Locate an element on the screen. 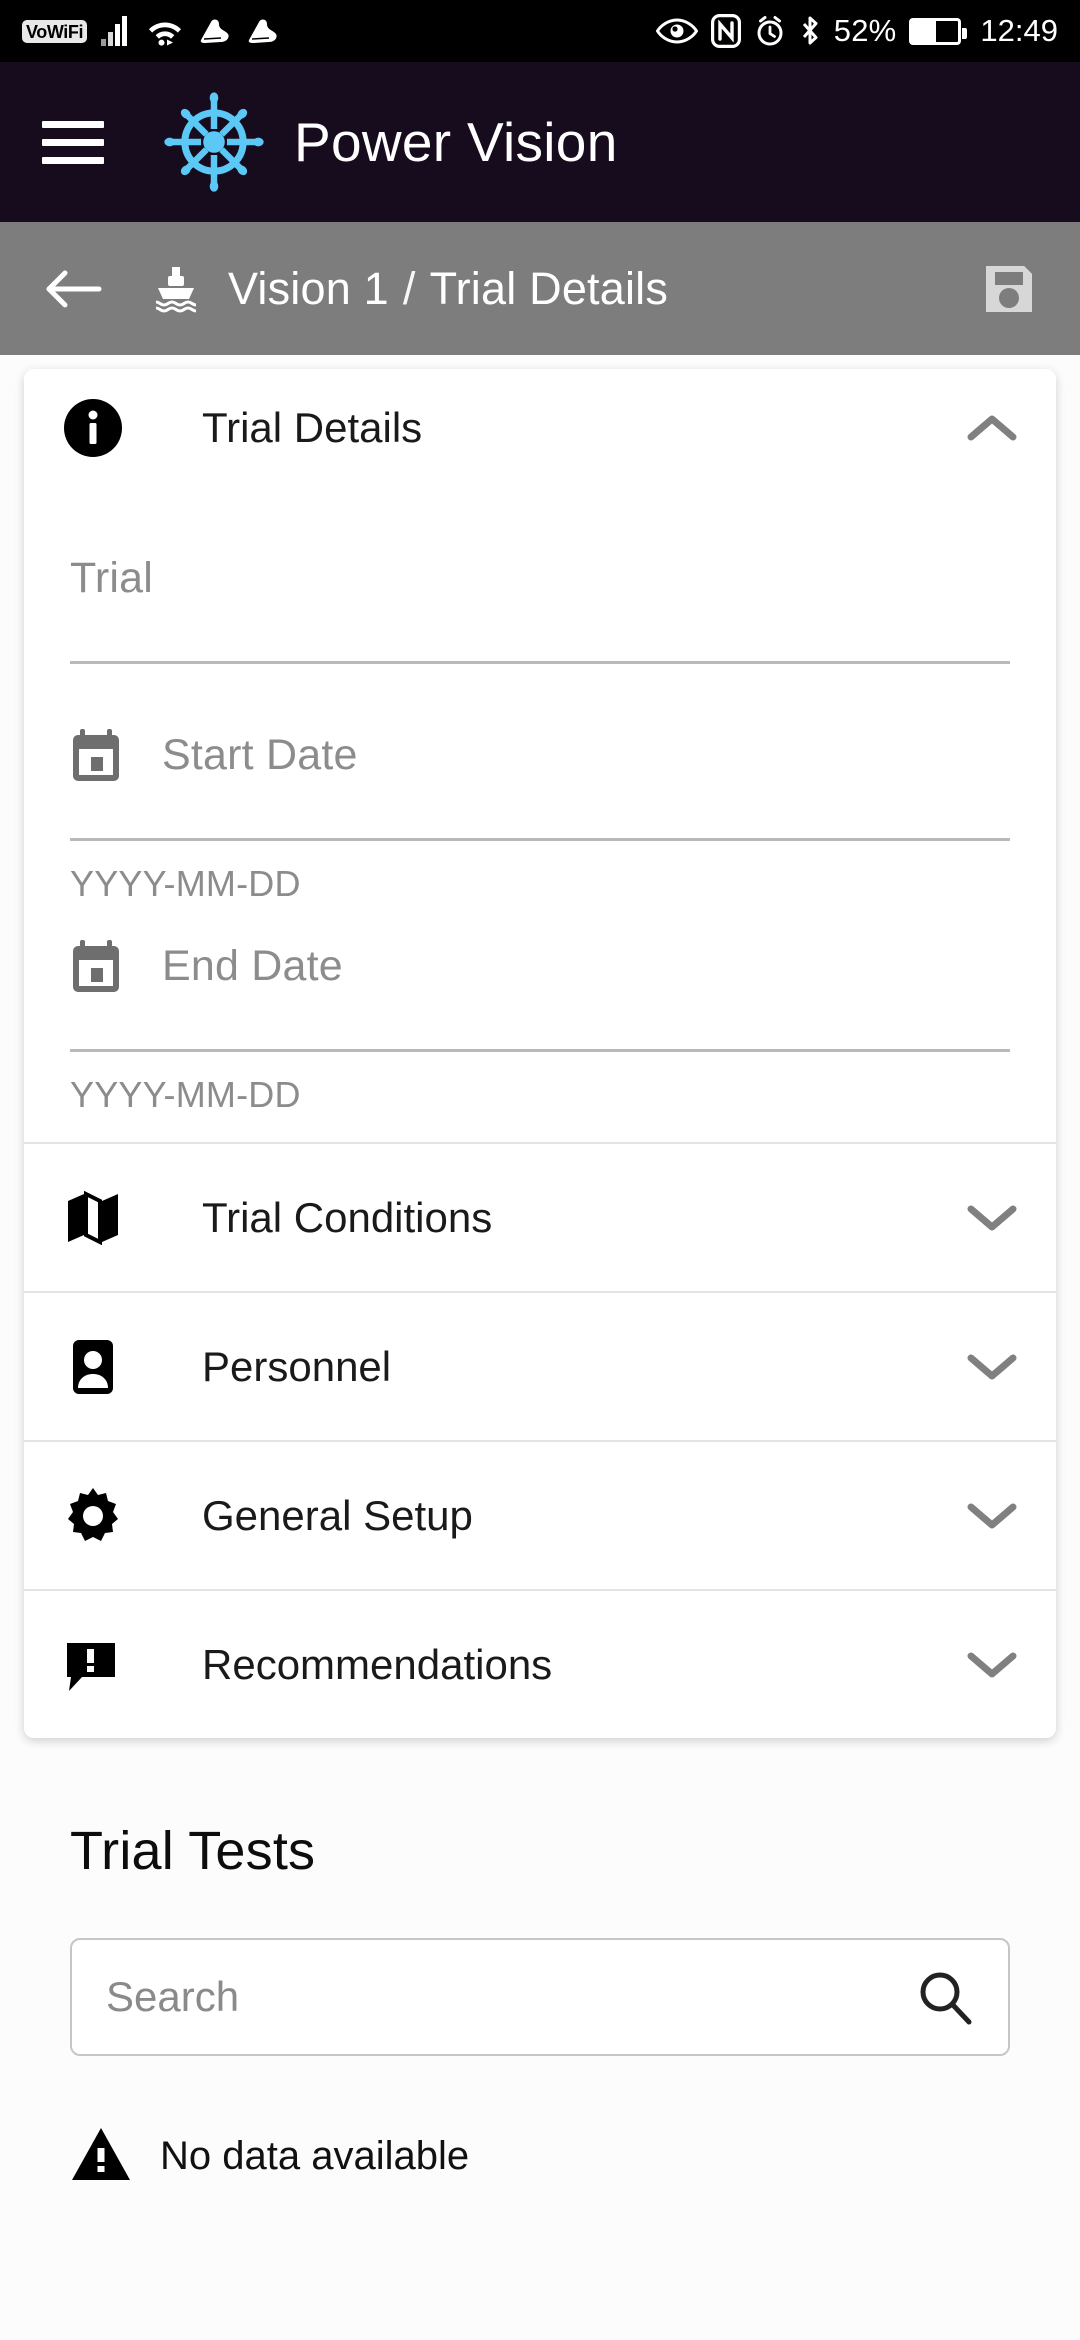 This screenshot has height=2340, width=1080. ship-wheel-logo is located at coordinates (214, 142).